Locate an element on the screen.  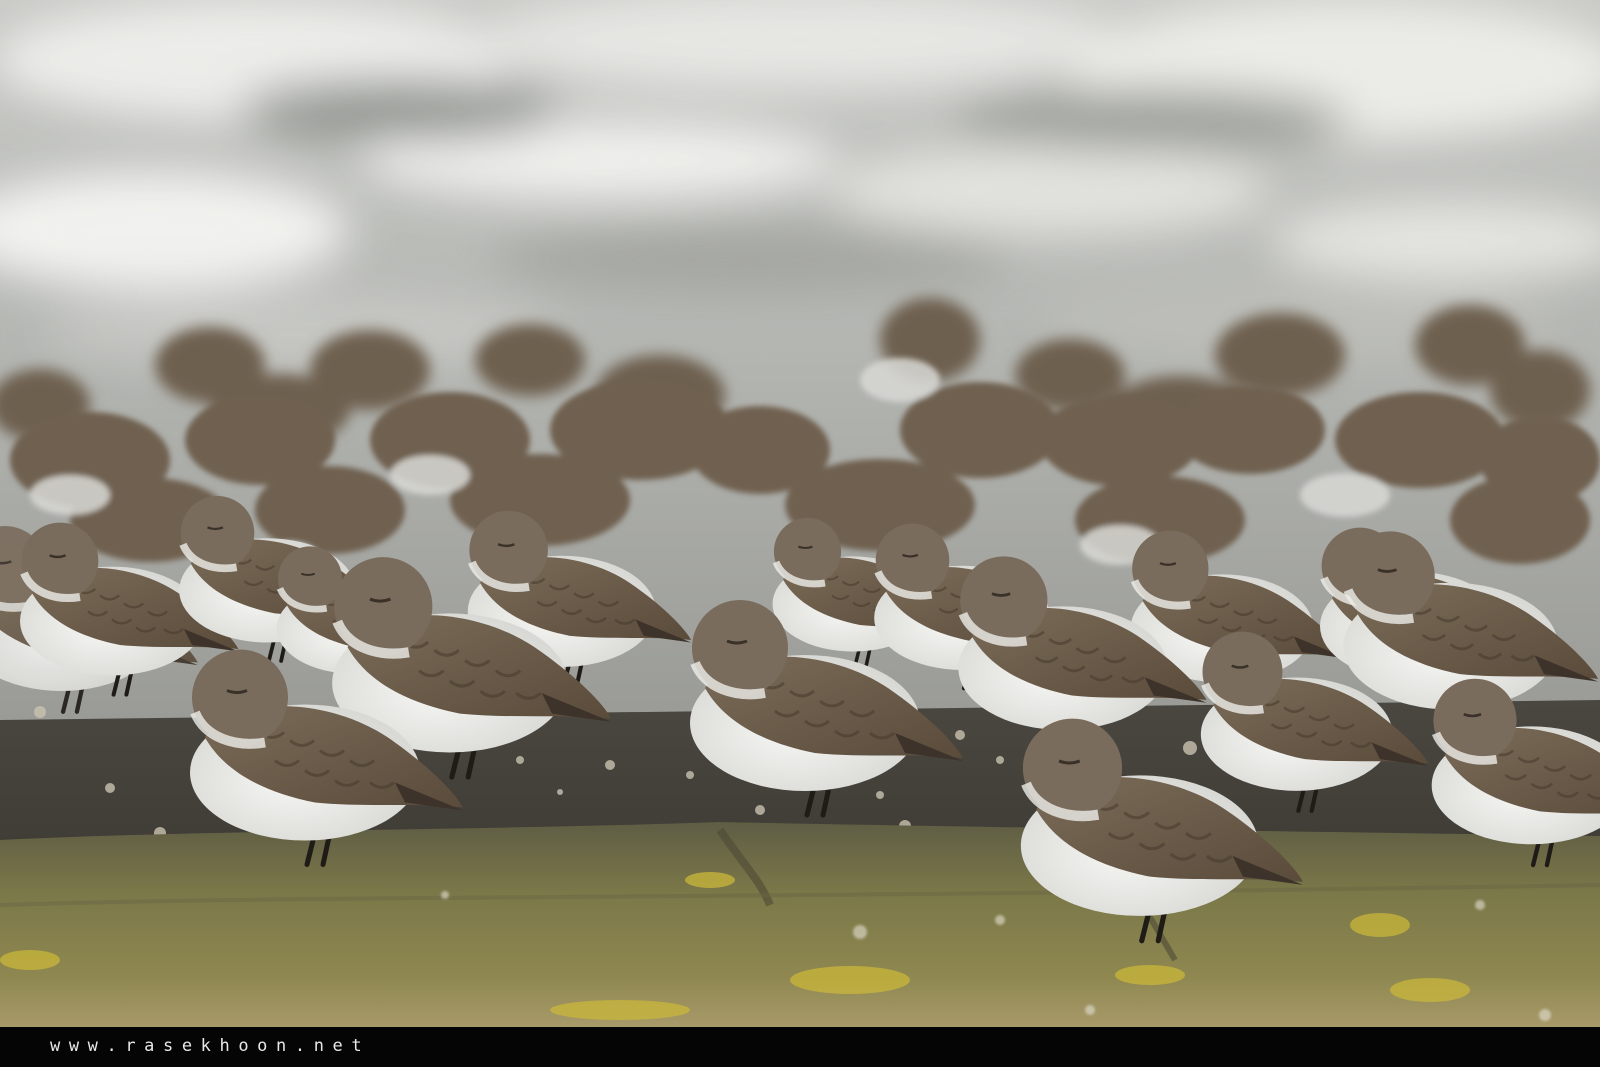
watermark-bar: www.rasekhoon.net is located at coordinates (800, 1047).